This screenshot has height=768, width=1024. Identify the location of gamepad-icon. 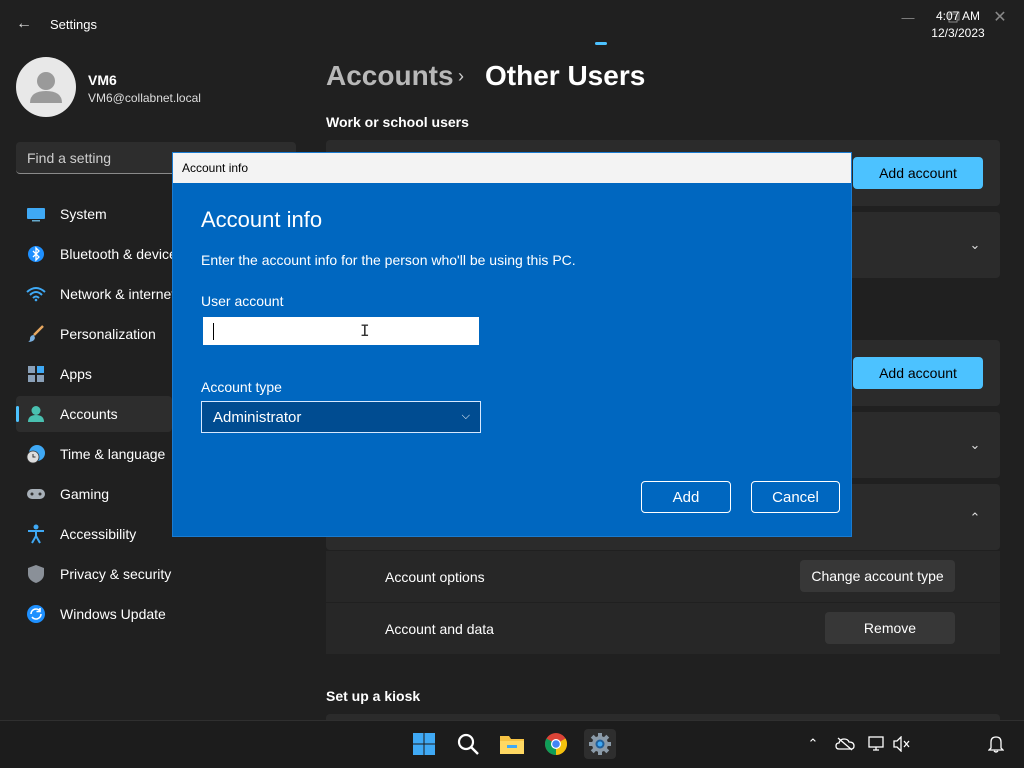
(36, 494).